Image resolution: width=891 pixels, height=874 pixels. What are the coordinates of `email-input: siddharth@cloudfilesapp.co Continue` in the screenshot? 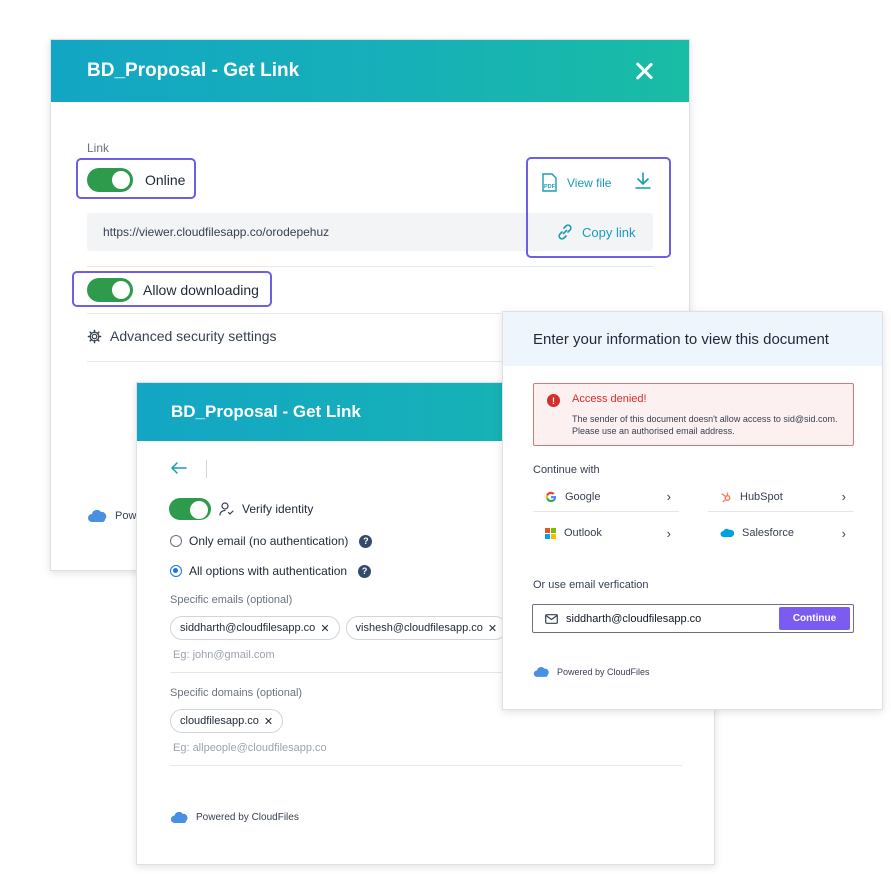 It's located at (693, 618).